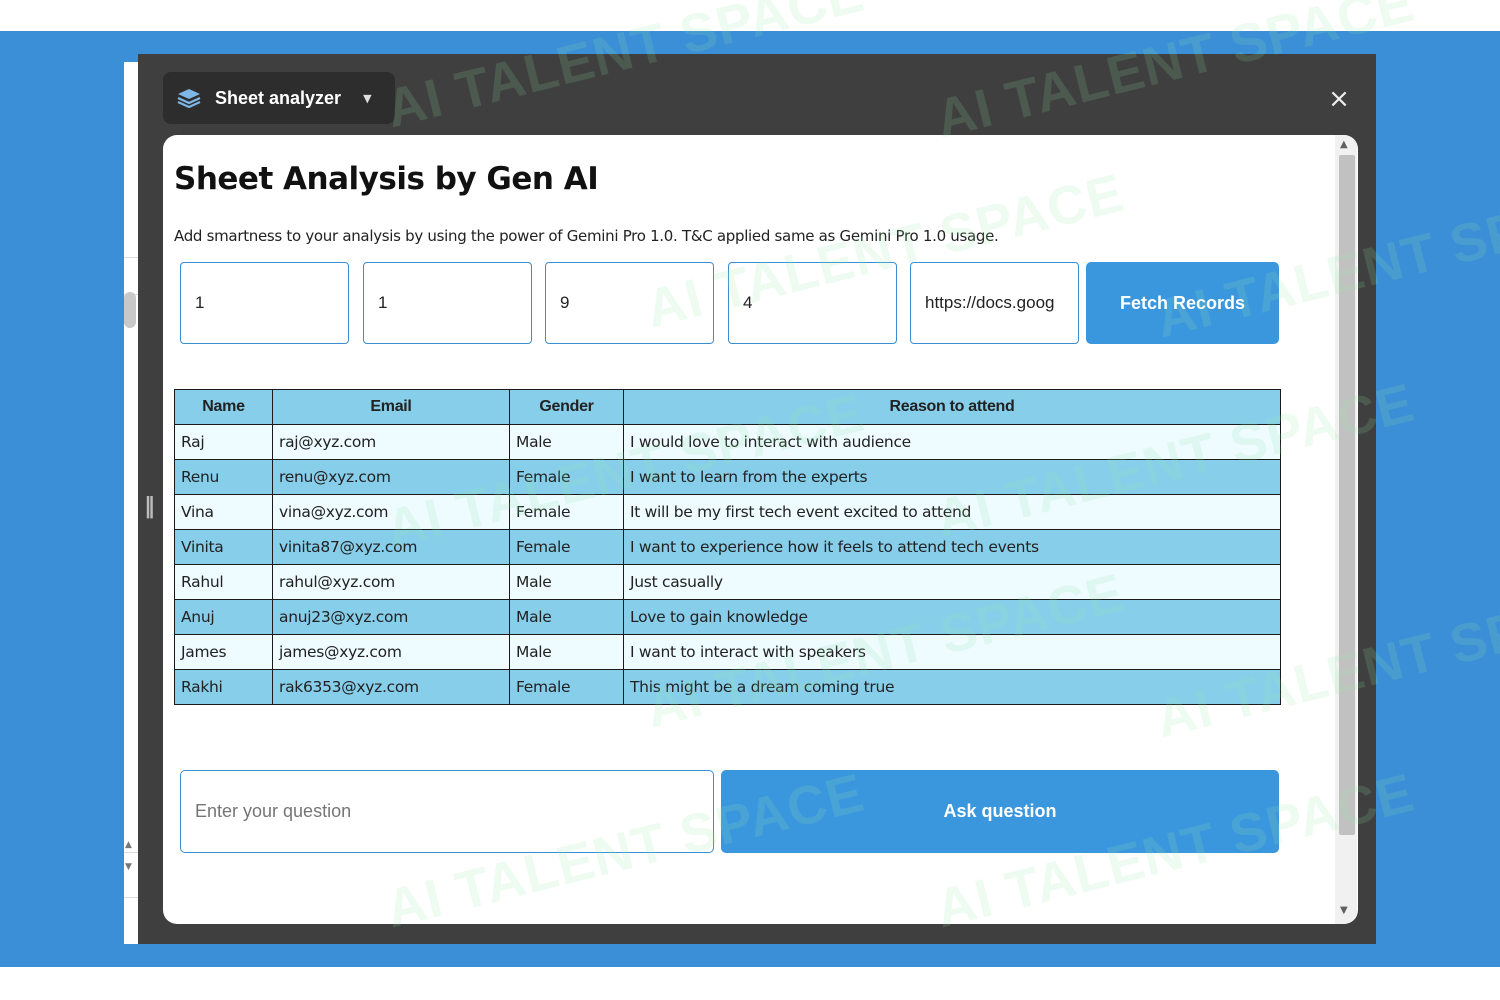 The height and width of the screenshot is (1000, 1500). What do you see at coordinates (223, 652) in the screenshot?
I see `cell-name: James` at bounding box center [223, 652].